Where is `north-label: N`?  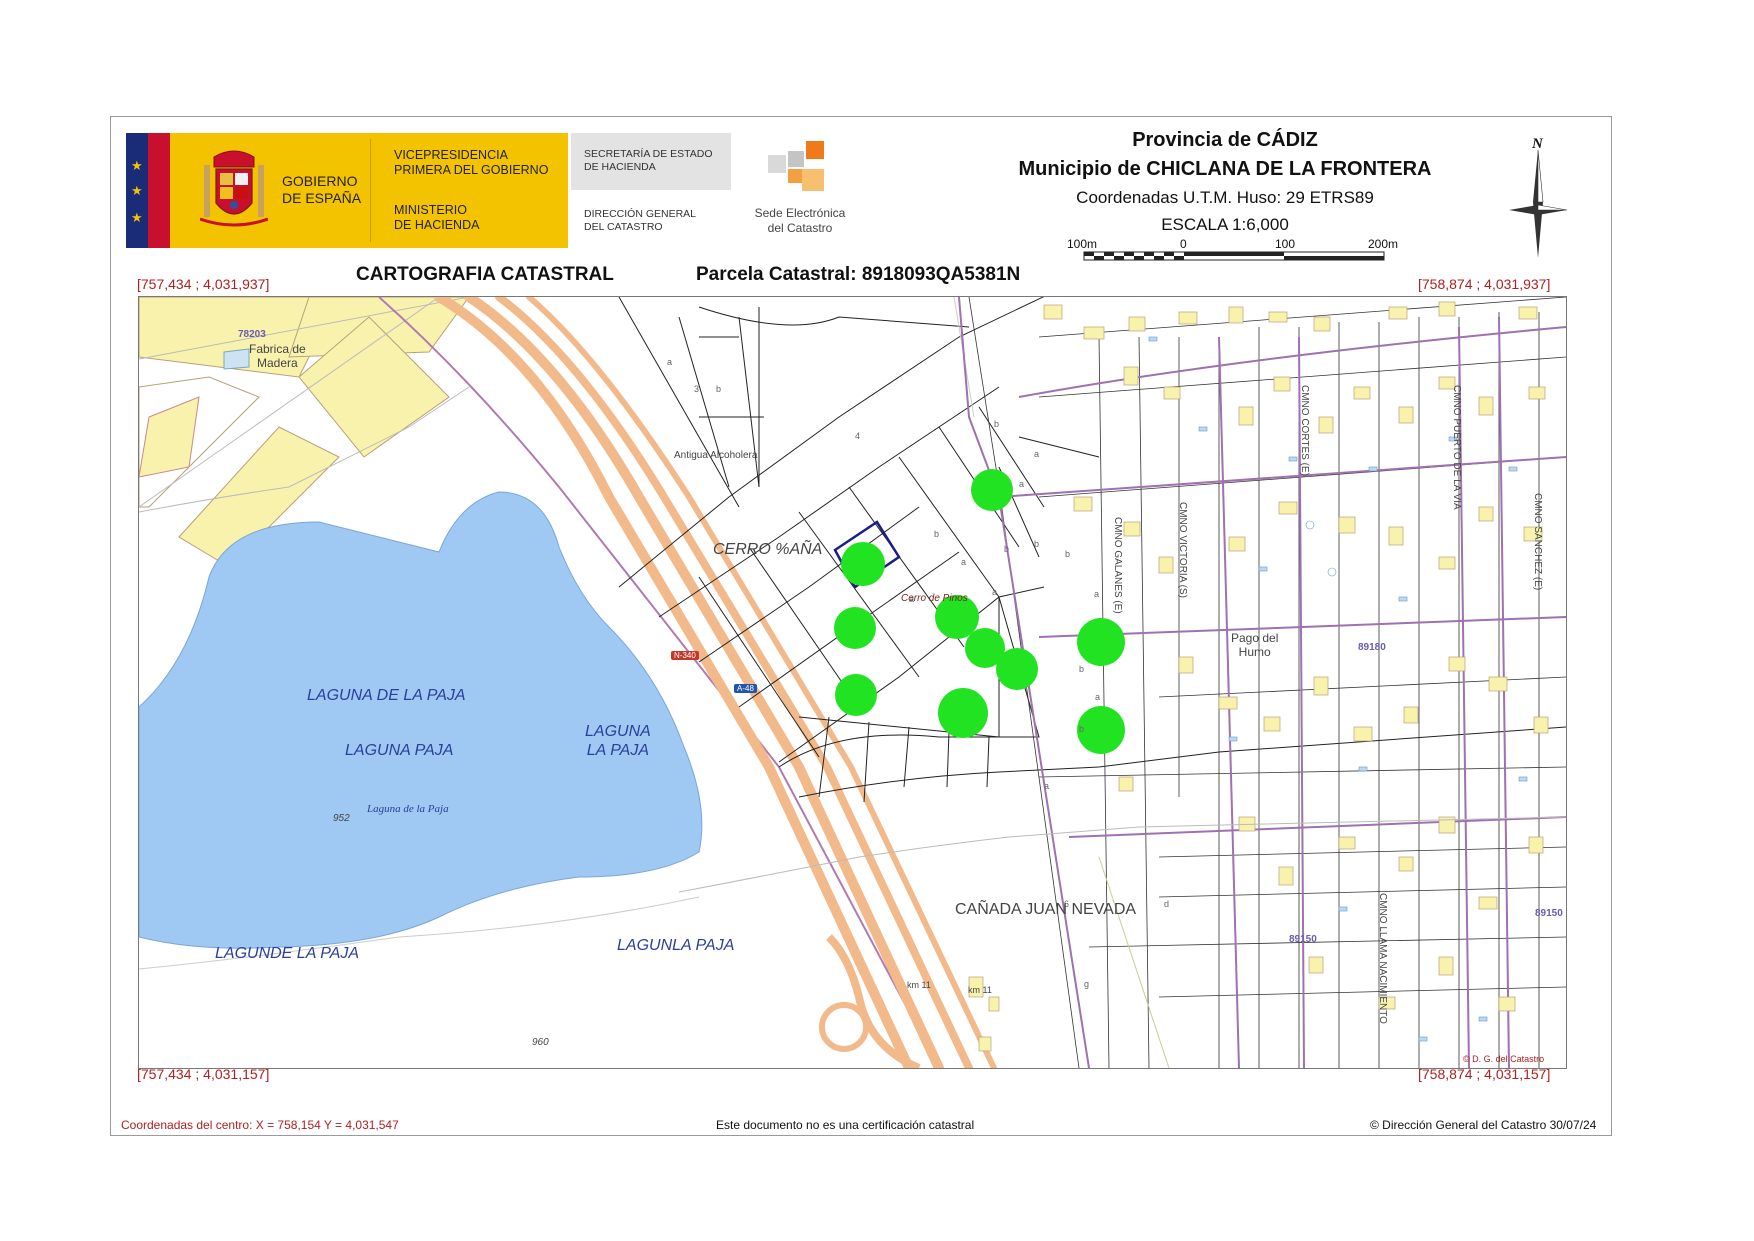
north-label: N is located at coordinates (1537, 144).